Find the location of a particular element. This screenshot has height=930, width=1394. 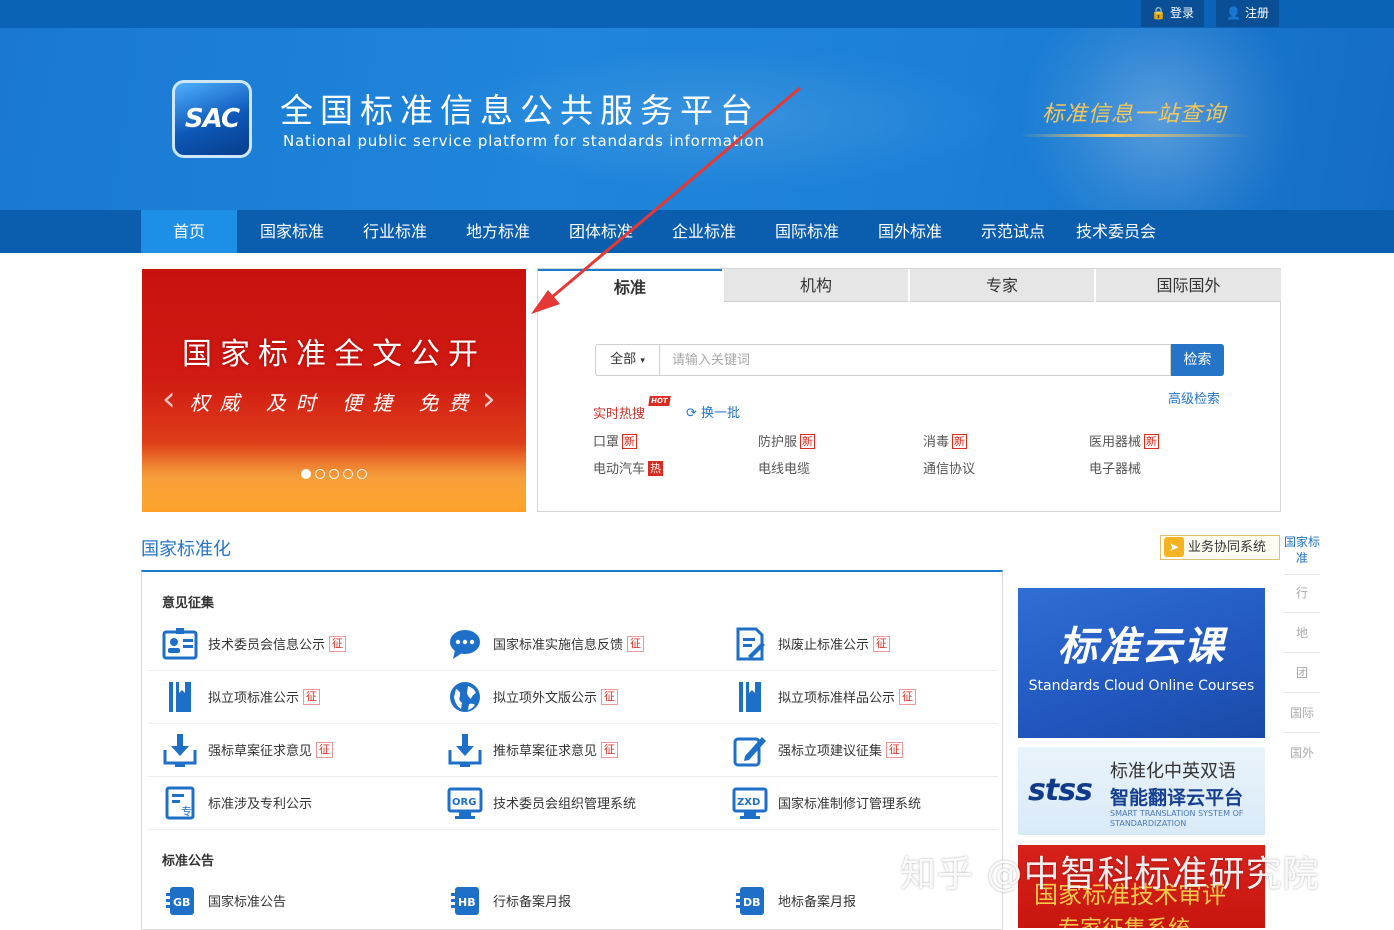

hot-word-text: 口罩 is located at coordinates (606, 442).